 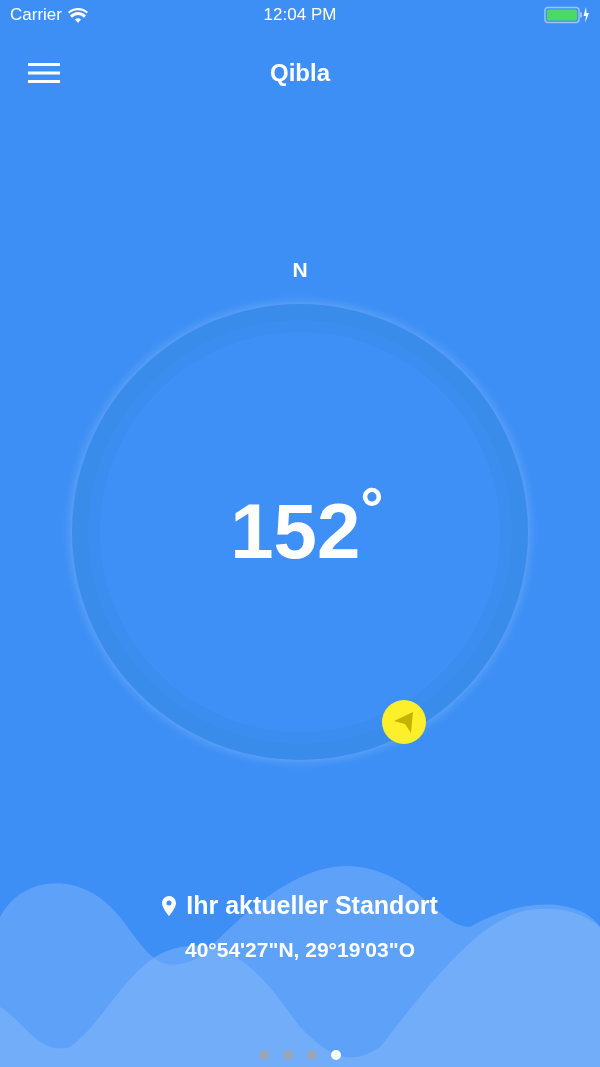 What do you see at coordinates (300, 15) in the screenshot?
I see `status-time: 12:04 PM` at bounding box center [300, 15].